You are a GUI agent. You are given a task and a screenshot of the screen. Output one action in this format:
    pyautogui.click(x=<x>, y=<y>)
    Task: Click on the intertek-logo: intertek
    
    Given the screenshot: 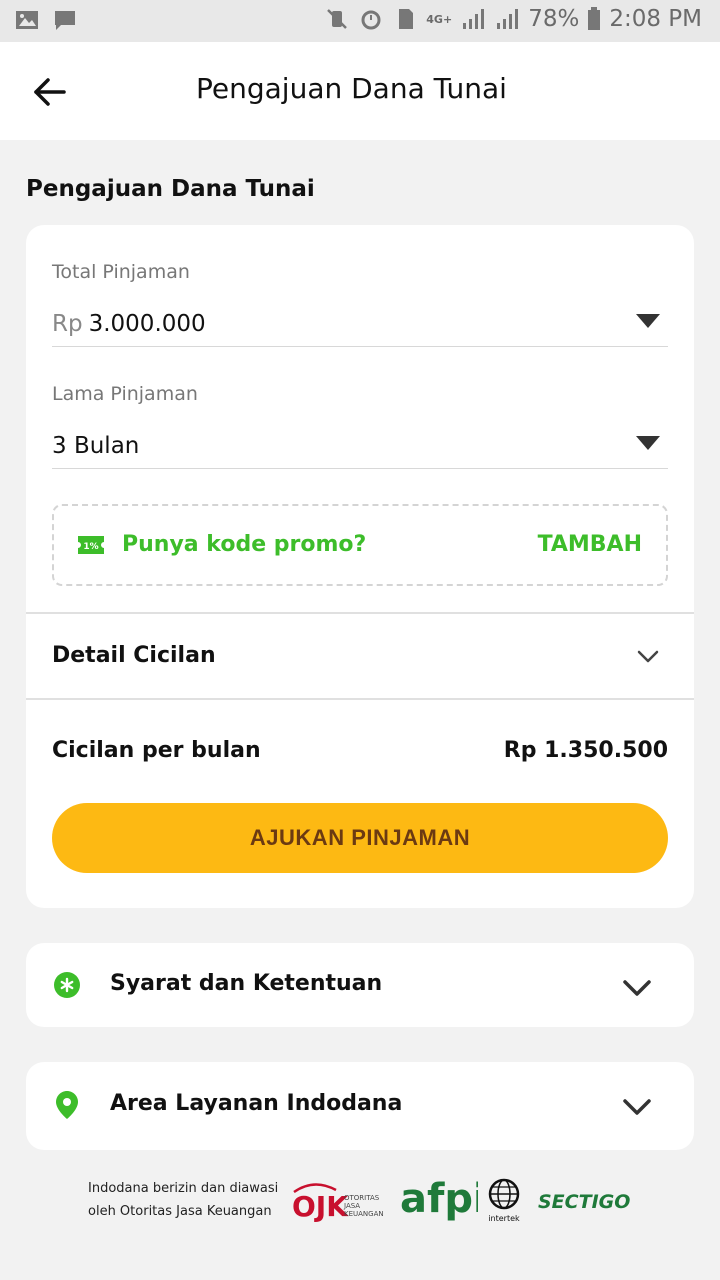 What is the action you would take?
    pyautogui.click(x=504, y=1200)
    